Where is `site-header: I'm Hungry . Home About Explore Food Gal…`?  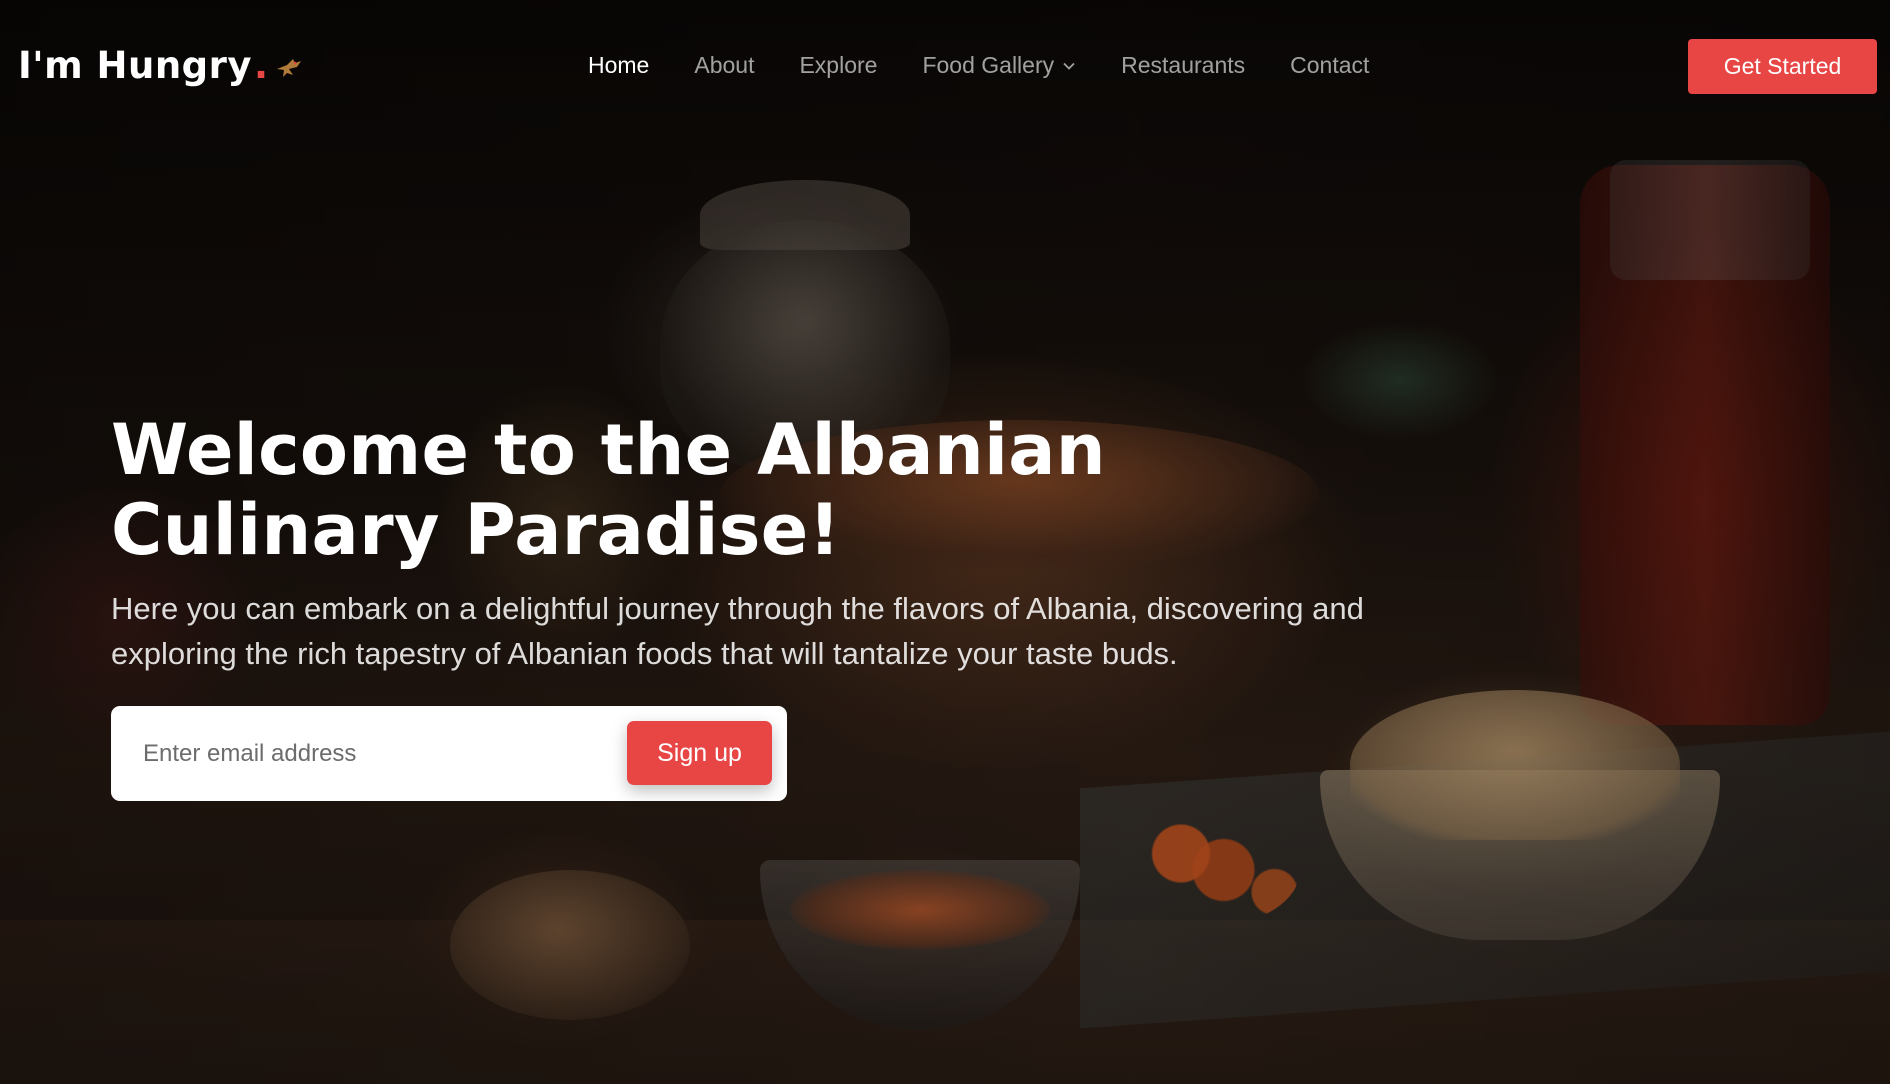
site-header: I'm Hungry . Home About Explore Food Gal… is located at coordinates (945, 67).